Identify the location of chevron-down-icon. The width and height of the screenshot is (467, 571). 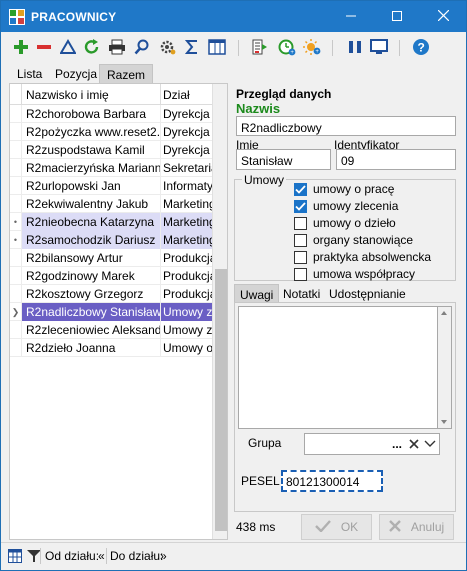
(430, 445).